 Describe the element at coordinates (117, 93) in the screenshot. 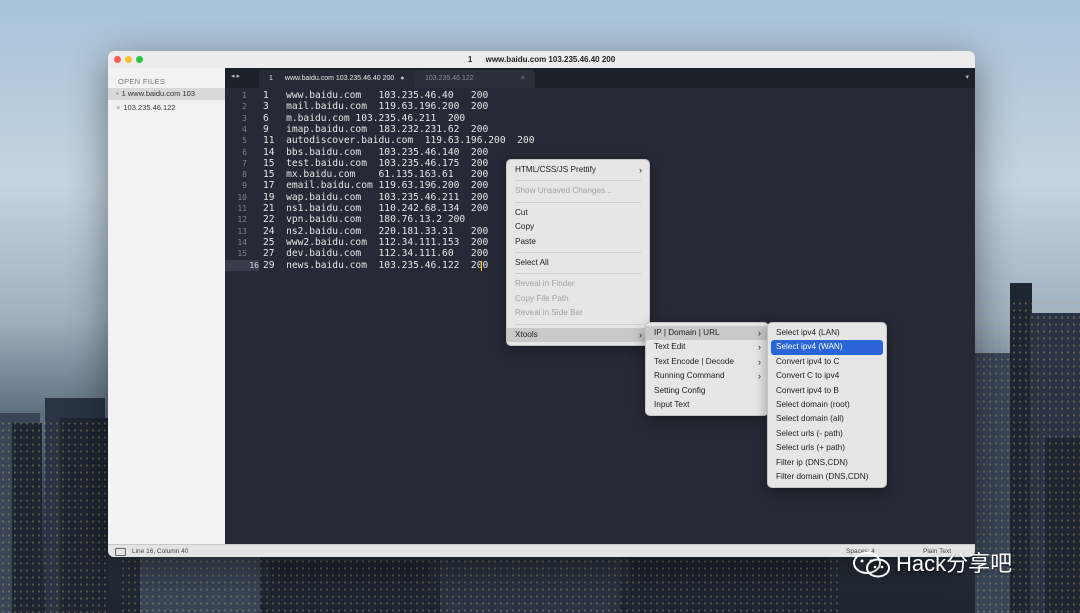

I see `dirty-indicator-icon: •` at that location.